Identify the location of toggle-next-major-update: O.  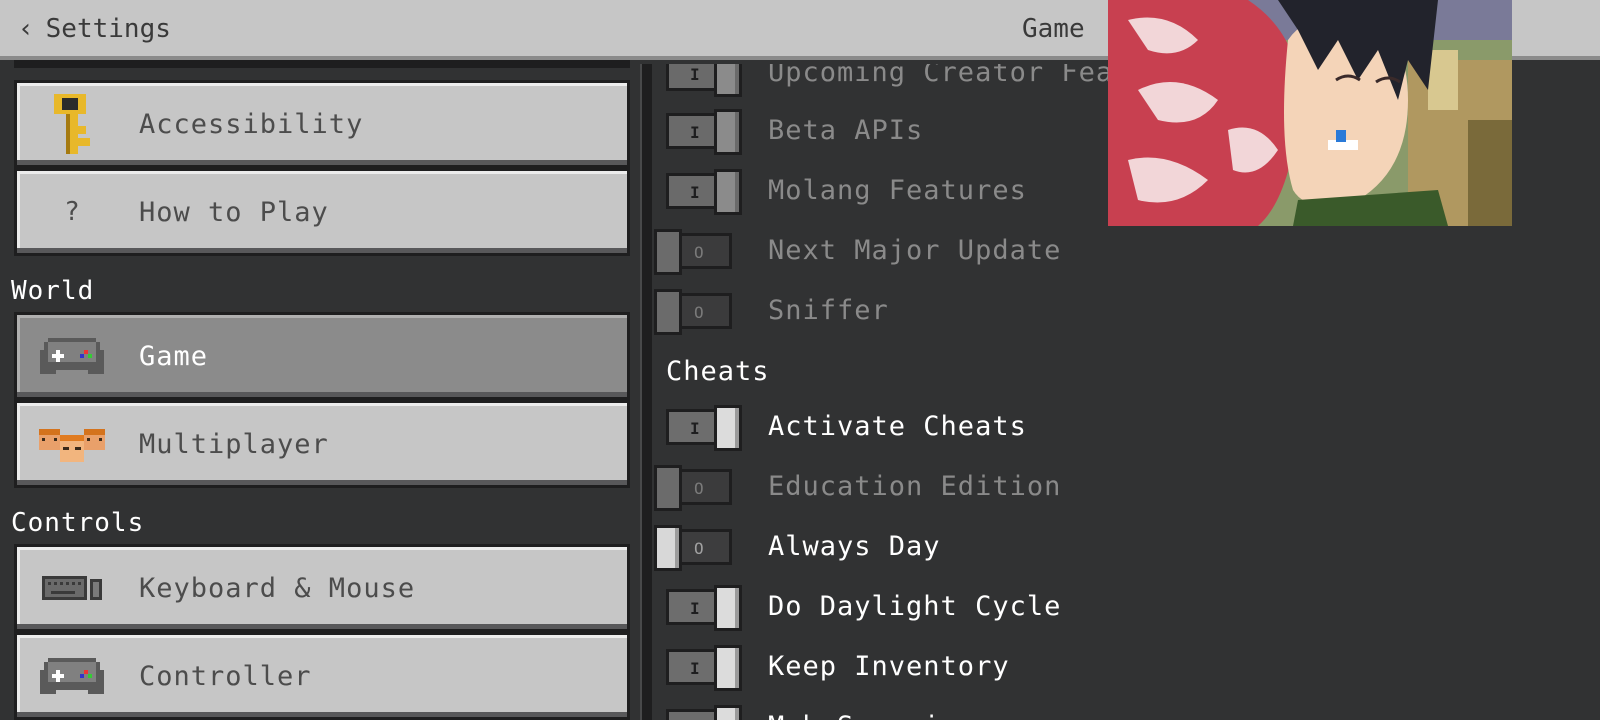
(692, 252).